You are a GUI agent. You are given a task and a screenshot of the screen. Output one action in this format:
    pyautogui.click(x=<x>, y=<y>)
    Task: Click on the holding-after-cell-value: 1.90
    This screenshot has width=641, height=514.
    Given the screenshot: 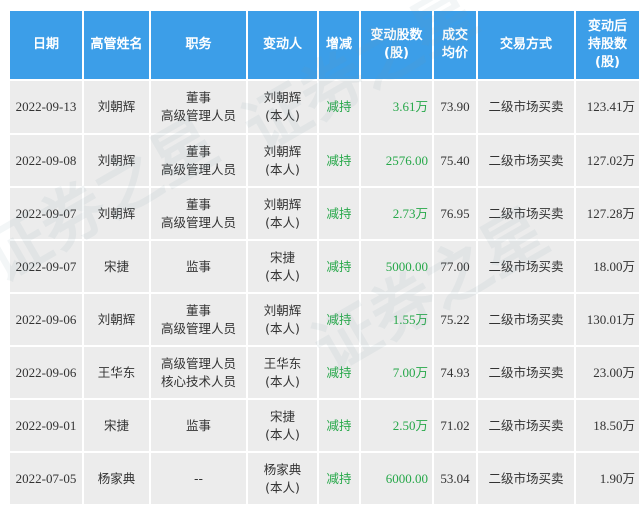 What is the action you would take?
    pyautogui.click(x=611, y=478)
    